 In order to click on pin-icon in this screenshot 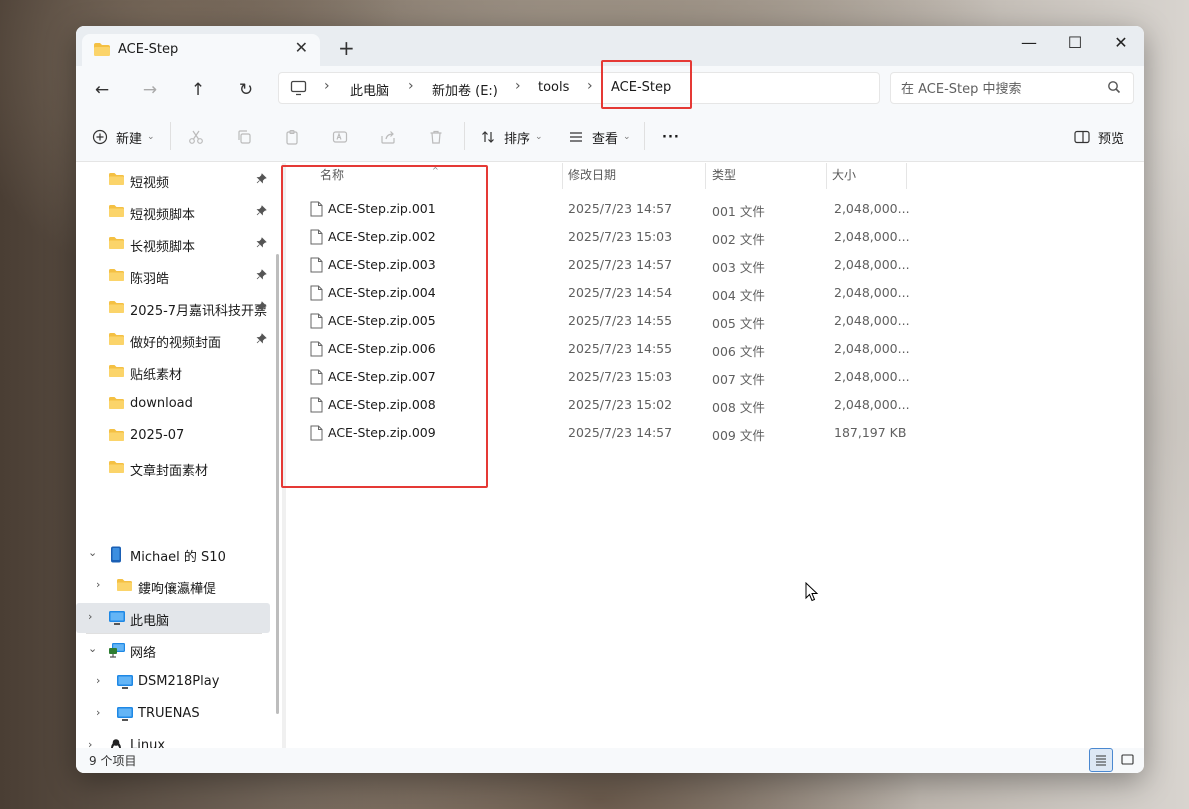, I will do `click(261, 244)`.